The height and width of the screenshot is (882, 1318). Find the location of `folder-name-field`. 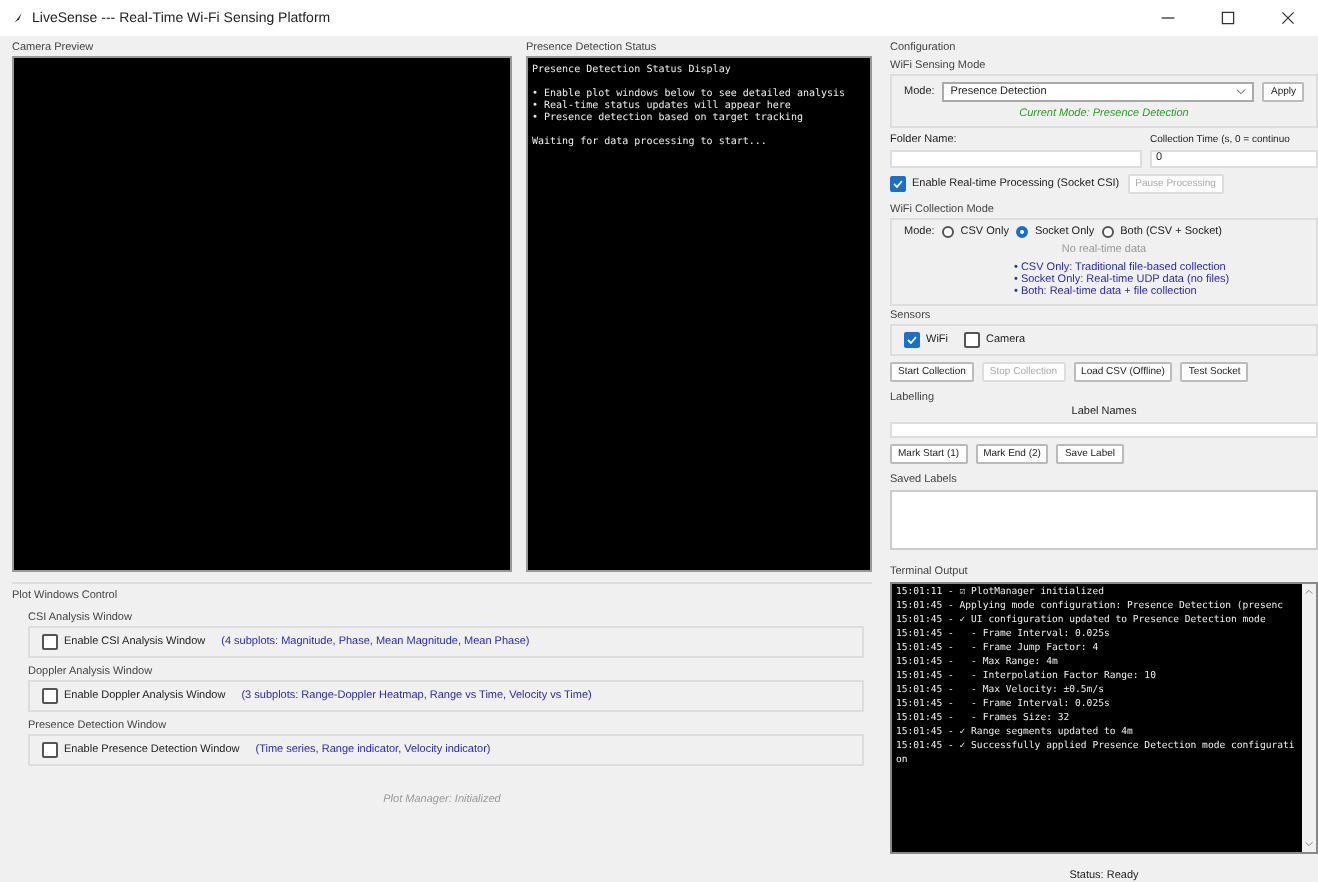

folder-name-field is located at coordinates (1016, 159).